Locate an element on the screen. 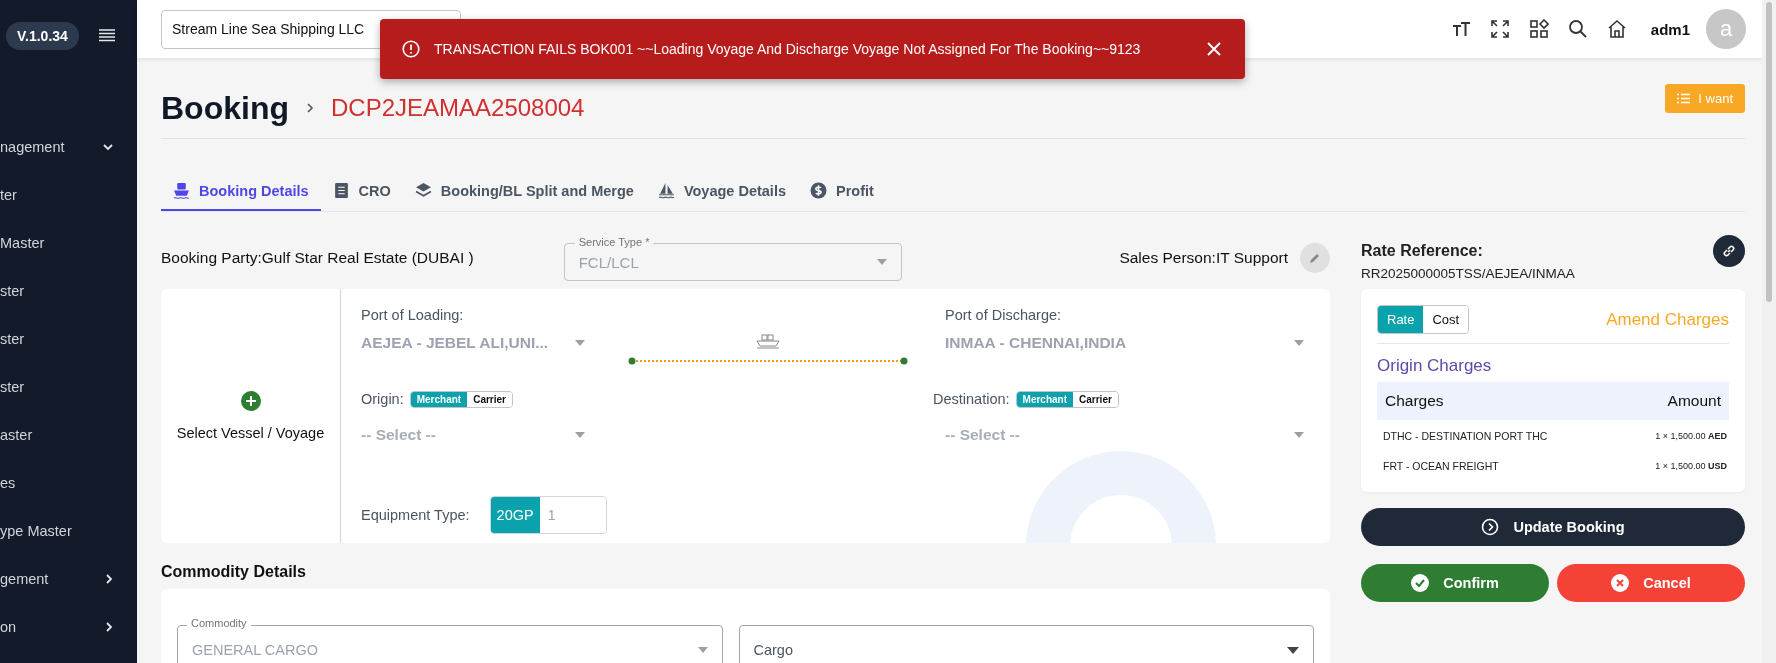 This screenshot has width=1776, height=663. field-label: Service Type * is located at coordinates (614, 242).